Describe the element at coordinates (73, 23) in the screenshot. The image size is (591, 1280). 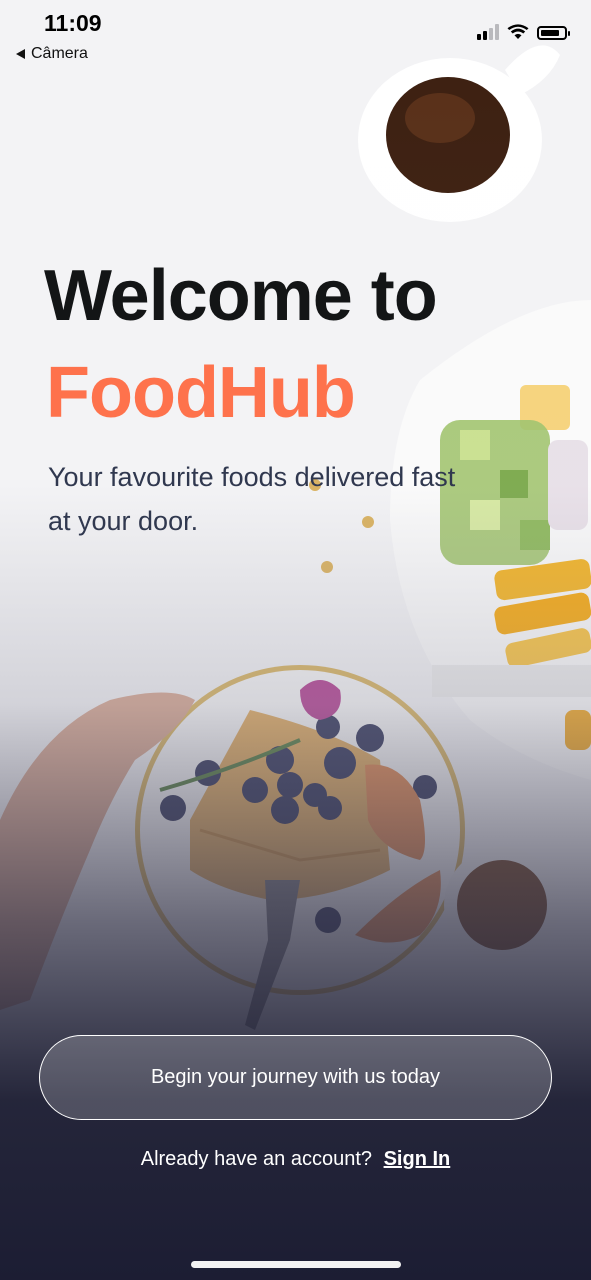
I see `status-time: 11:09` at that location.